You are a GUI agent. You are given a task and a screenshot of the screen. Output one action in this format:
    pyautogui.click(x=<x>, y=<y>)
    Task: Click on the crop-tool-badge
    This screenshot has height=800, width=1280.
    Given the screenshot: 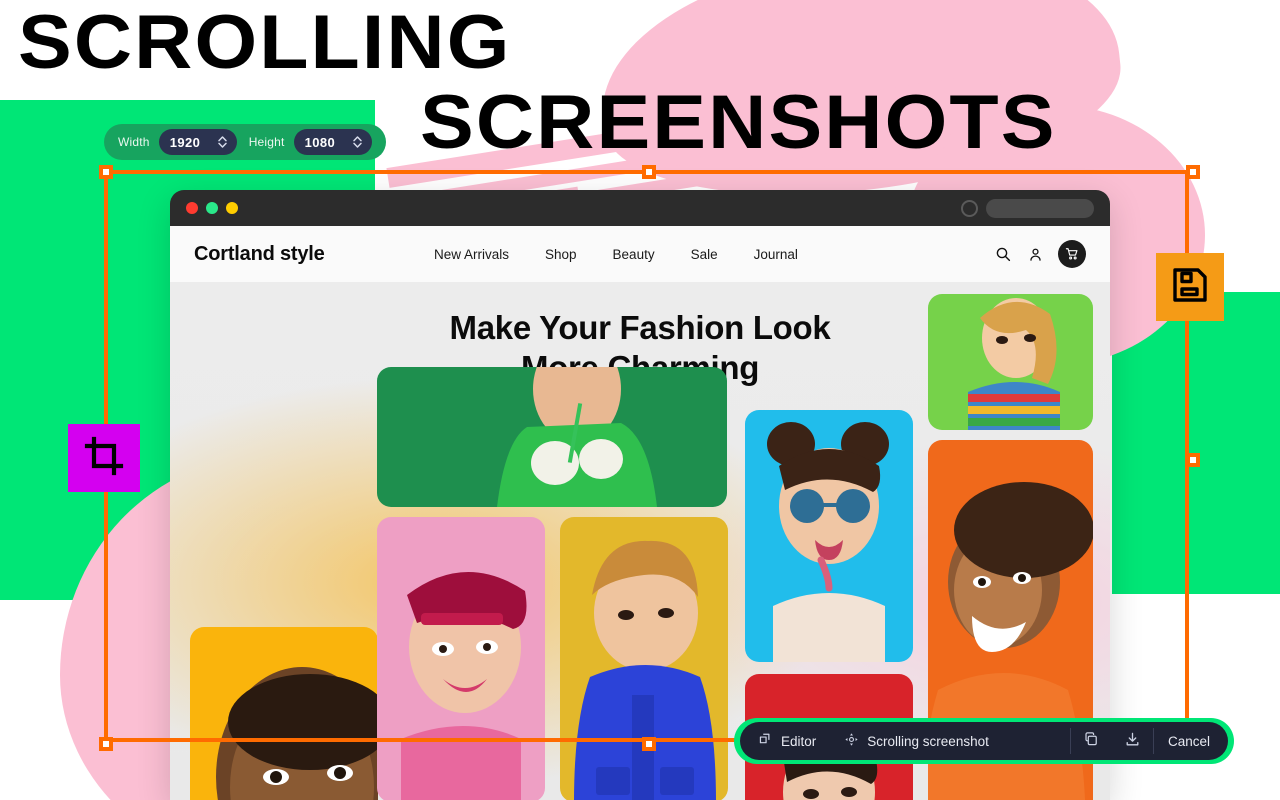 What is the action you would take?
    pyautogui.click(x=104, y=458)
    